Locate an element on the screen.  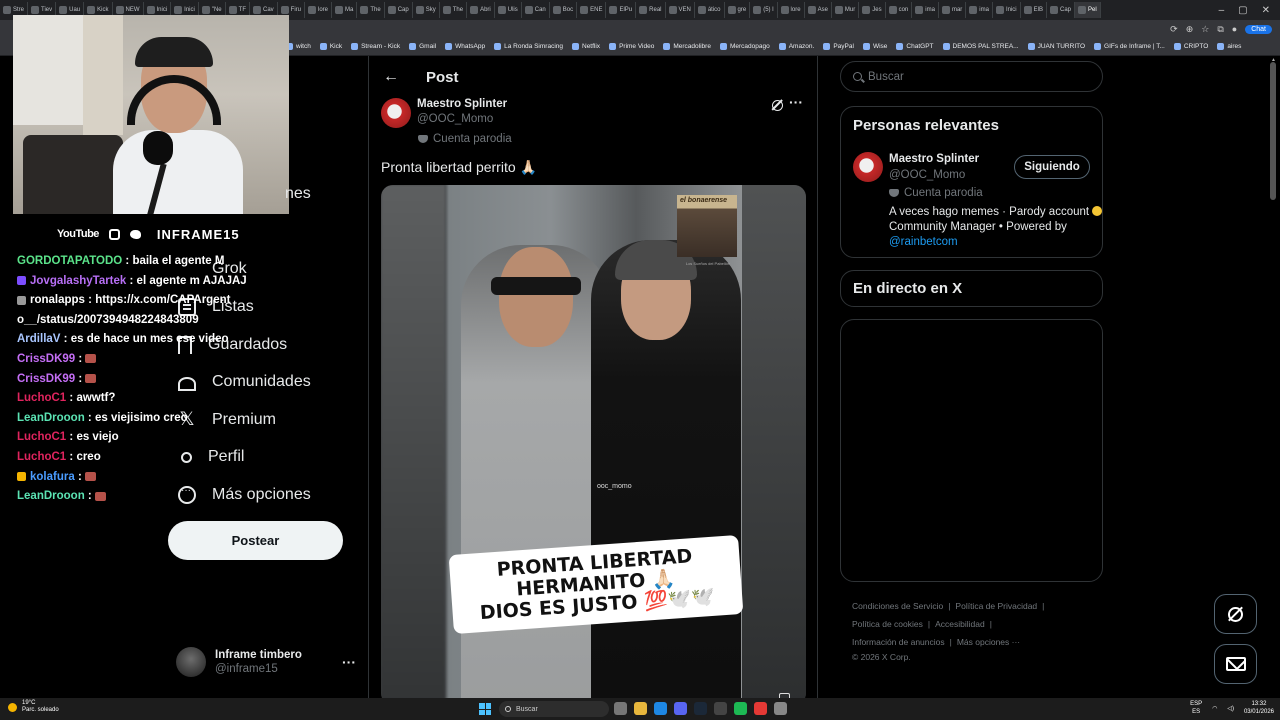
browser-tab: (5) l is located at coordinates (764, 10).